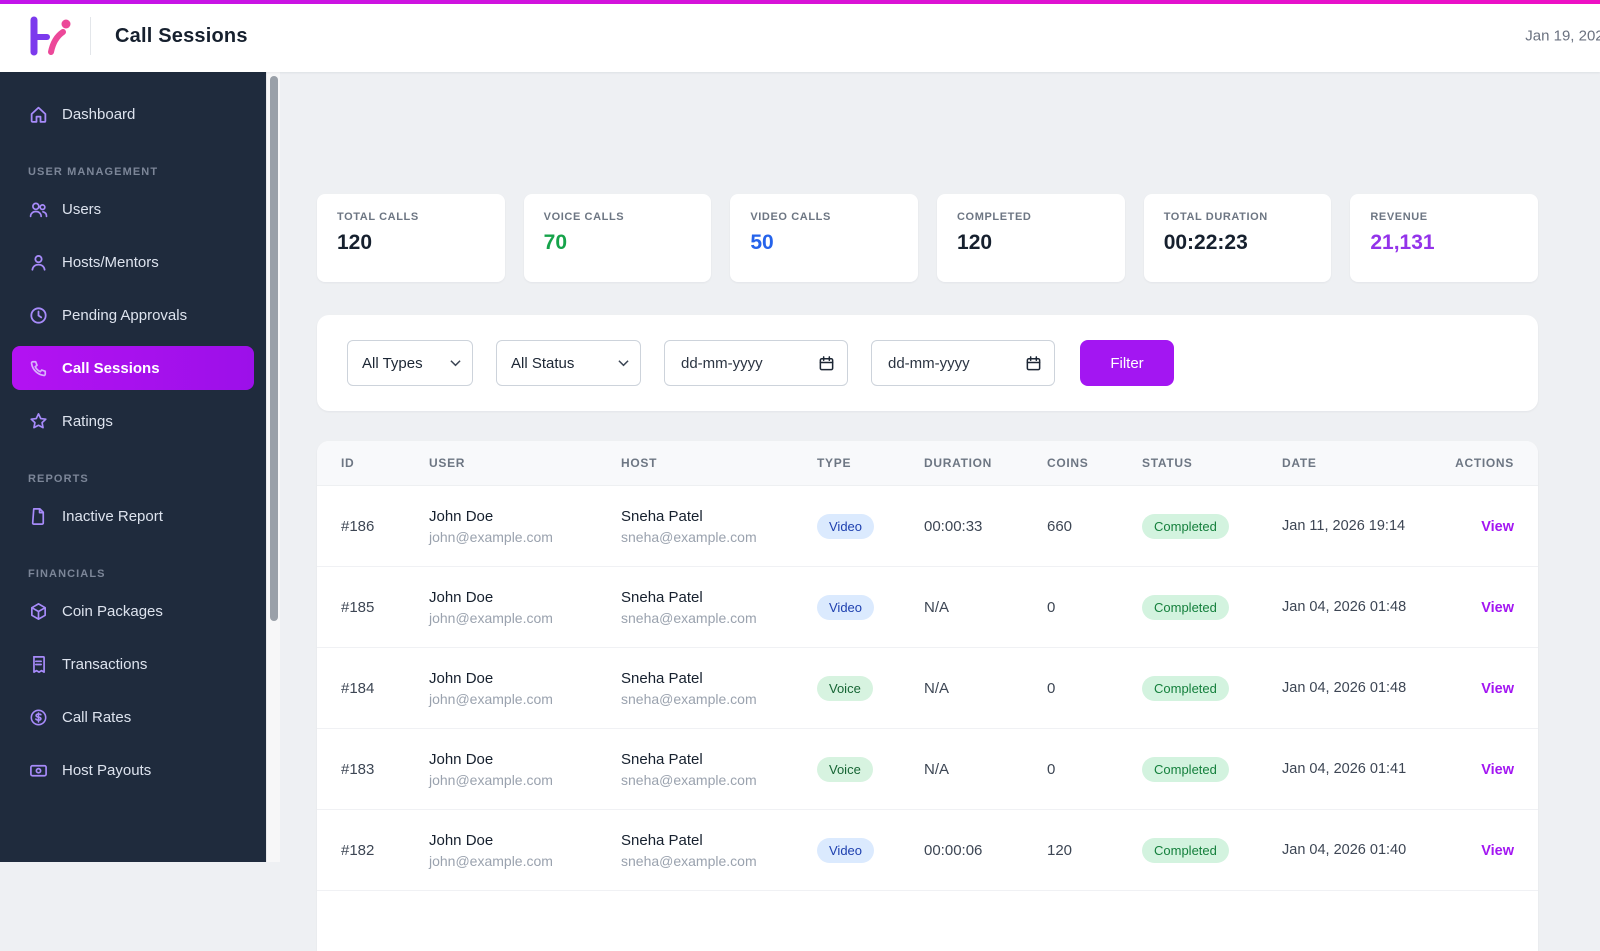 The image size is (1600, 951). What do you see at coordinates (38, 664) in the screenshot?
I see `receipt-icon` at bounding box center [38, 664].